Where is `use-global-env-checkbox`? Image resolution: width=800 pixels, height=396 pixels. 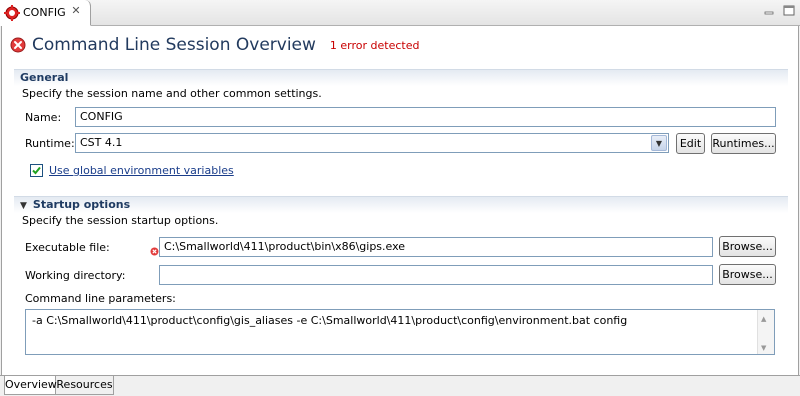 use-global-env-checkbox is located at coordinates (36, 170).